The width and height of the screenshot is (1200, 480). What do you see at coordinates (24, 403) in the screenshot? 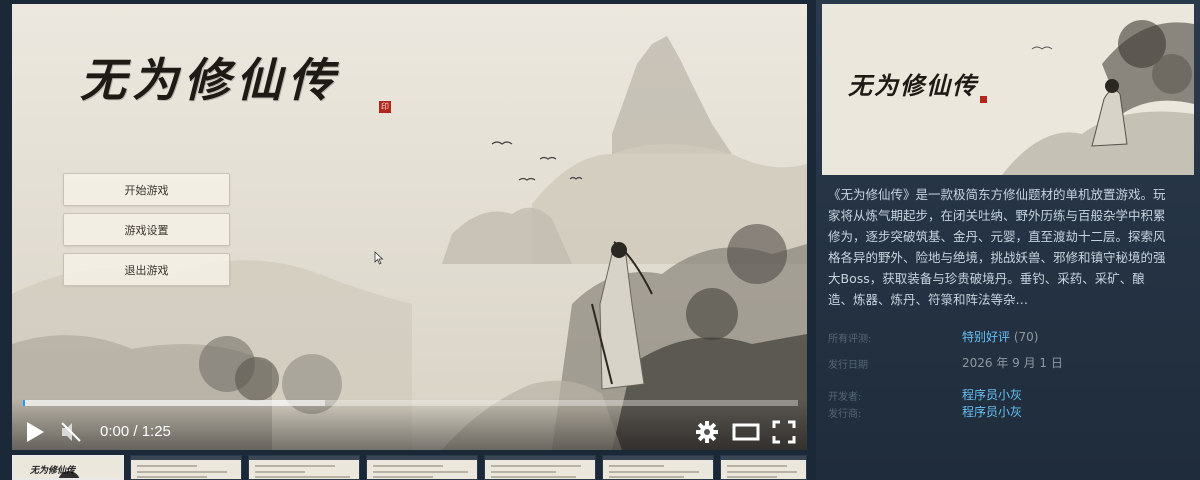
I see `progress-played` at bounding box center [24, 403].